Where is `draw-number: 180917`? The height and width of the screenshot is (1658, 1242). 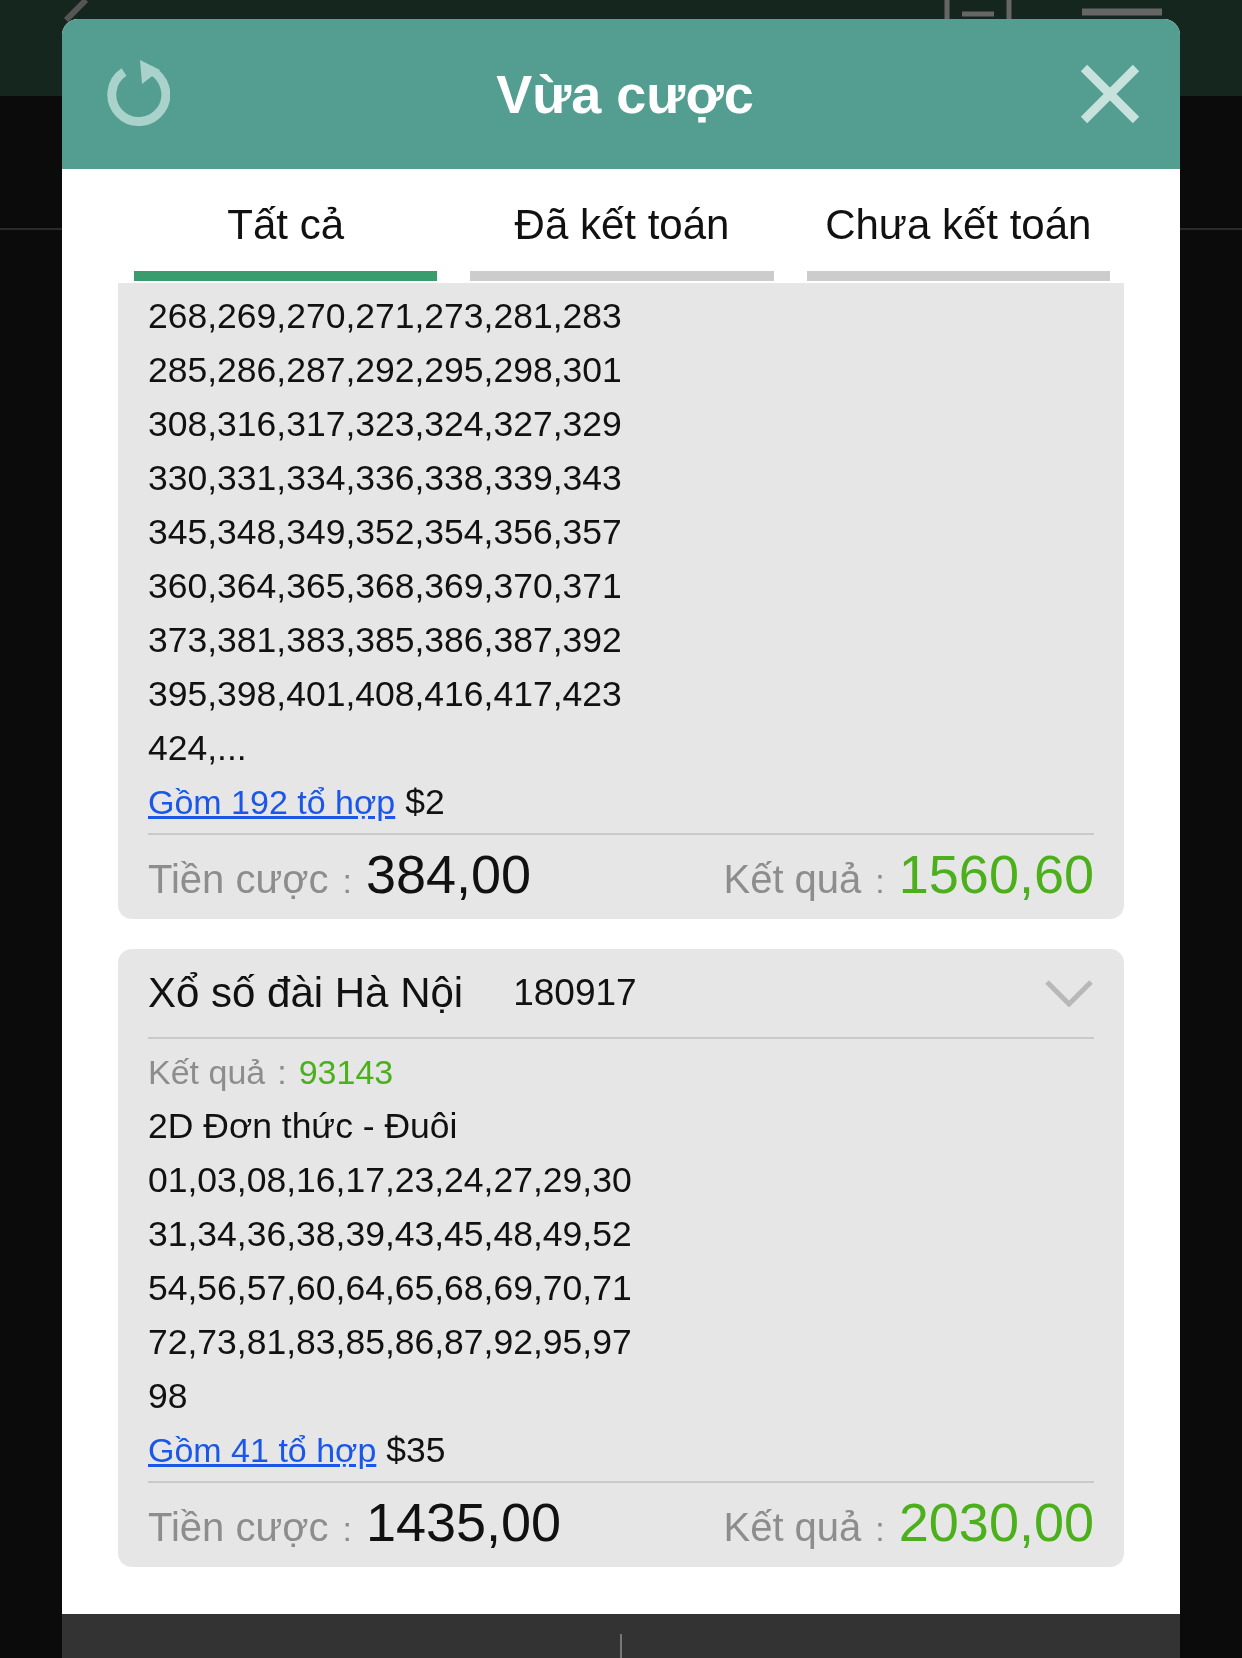 draw-number: 180917 is located at coordinates (575, 993).